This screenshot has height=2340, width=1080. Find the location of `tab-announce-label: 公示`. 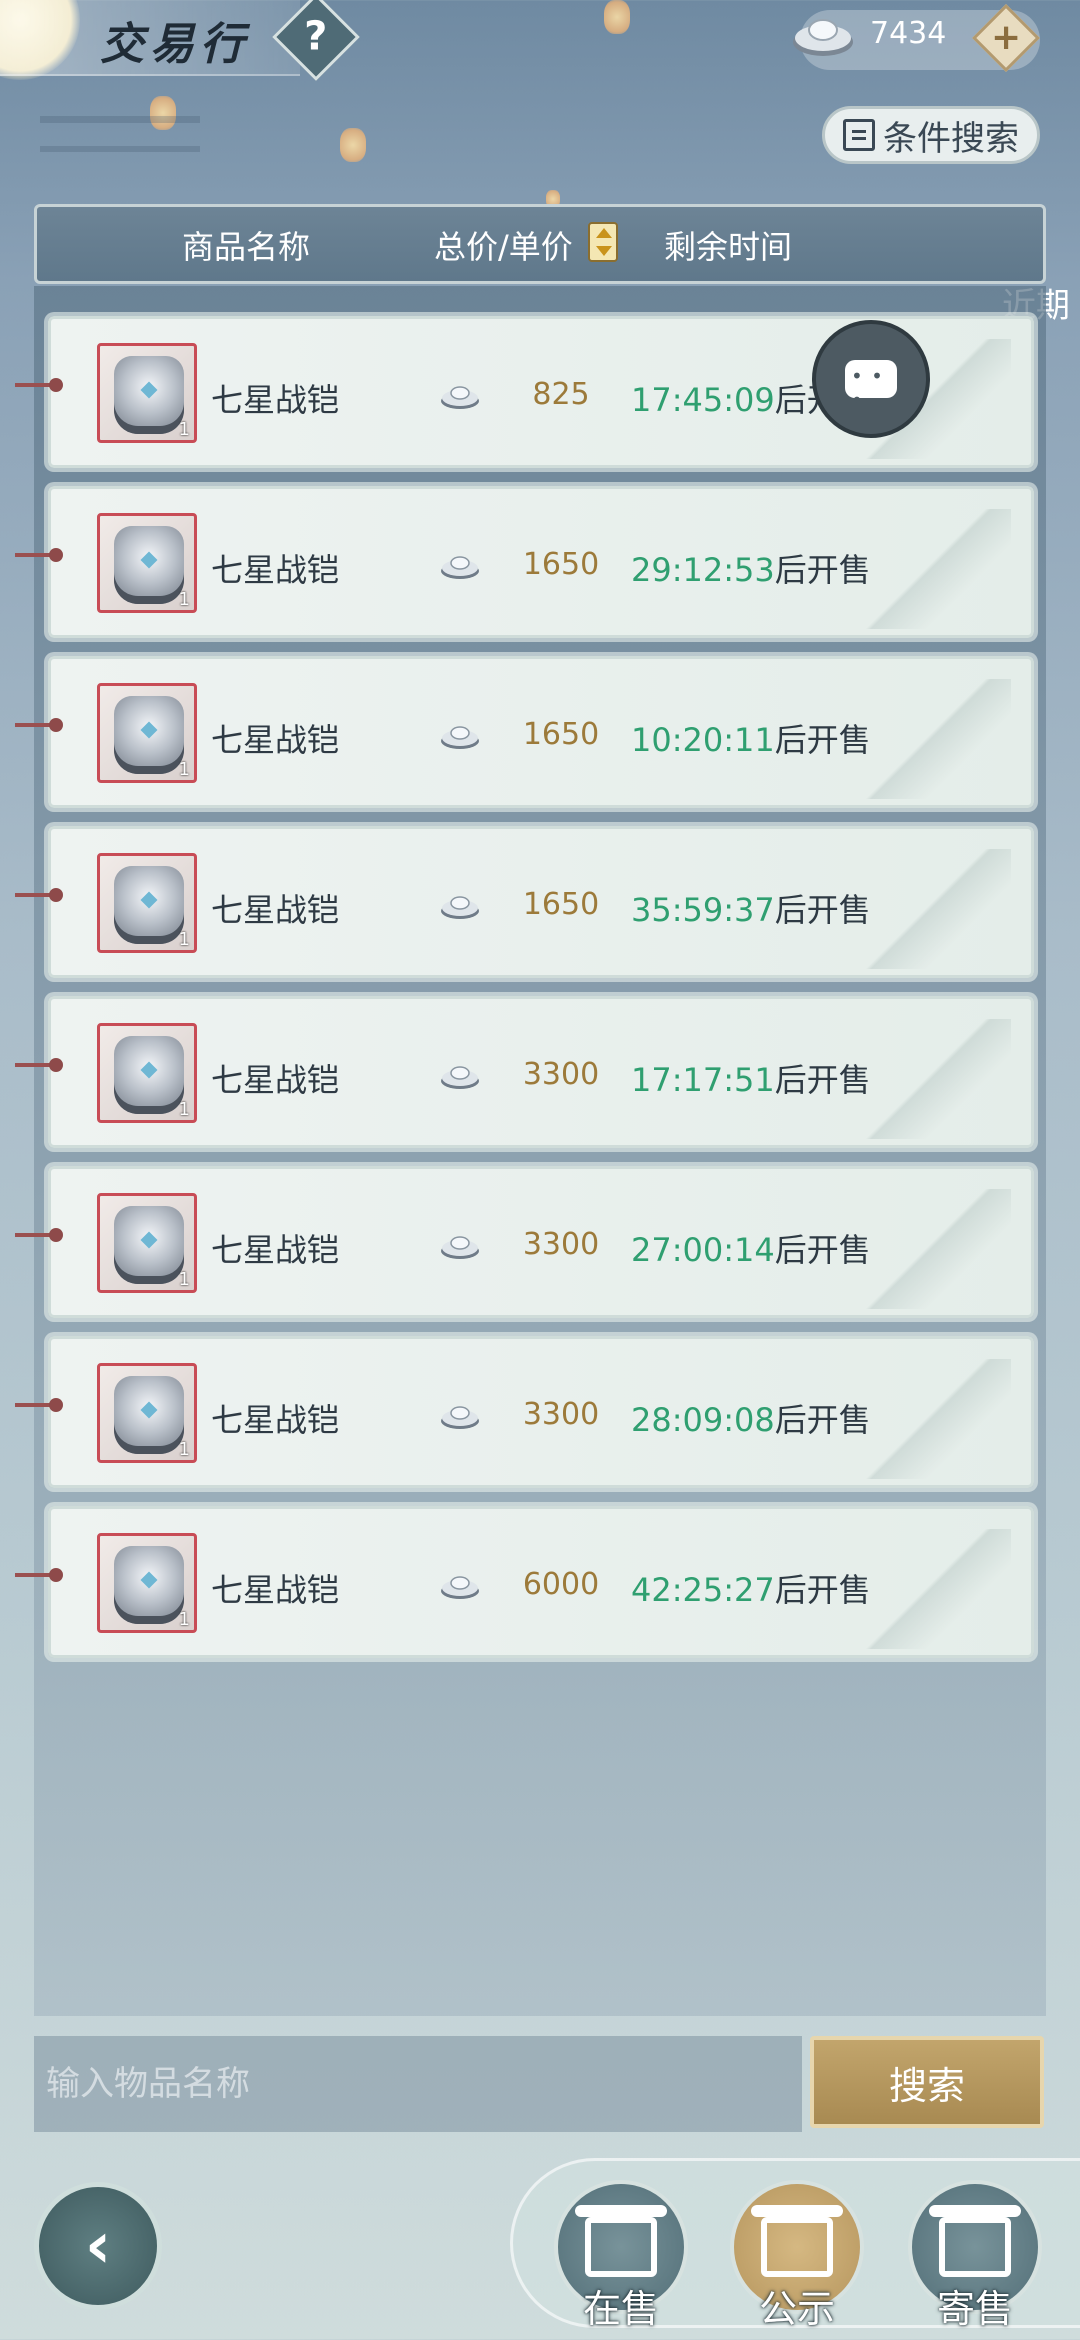

tab-announce-label: 公示 is located at coordinates (796, 2309).